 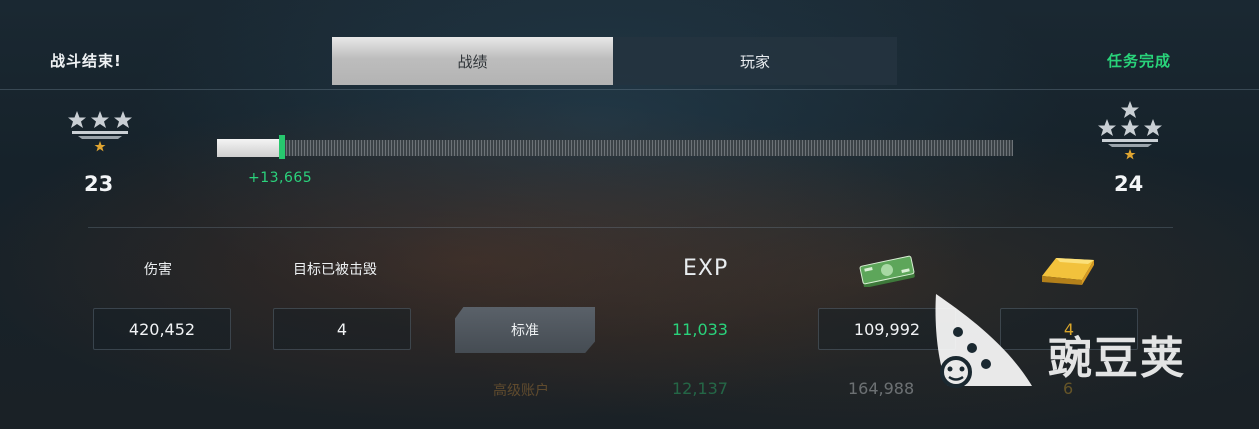 I want to click on header-divider, so click(x=629, y=89).